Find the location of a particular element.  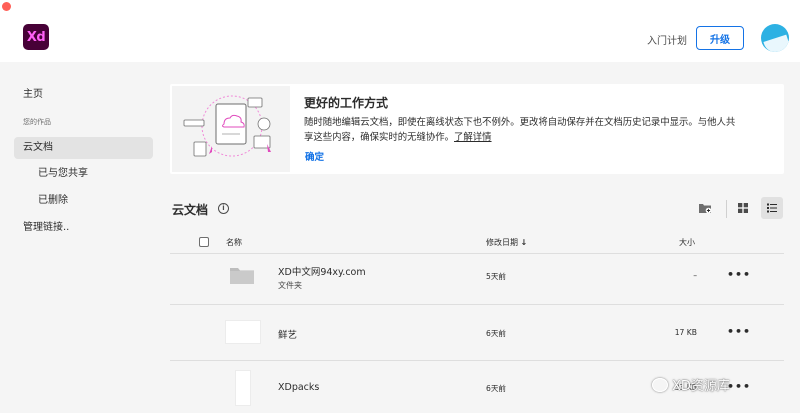

row-modified: 5天前 is located at coordinates (496, 276).